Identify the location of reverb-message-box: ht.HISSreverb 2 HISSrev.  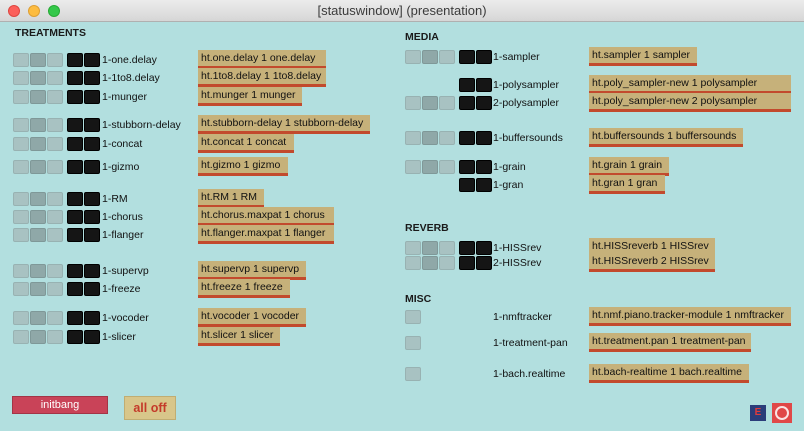
(652, 262).